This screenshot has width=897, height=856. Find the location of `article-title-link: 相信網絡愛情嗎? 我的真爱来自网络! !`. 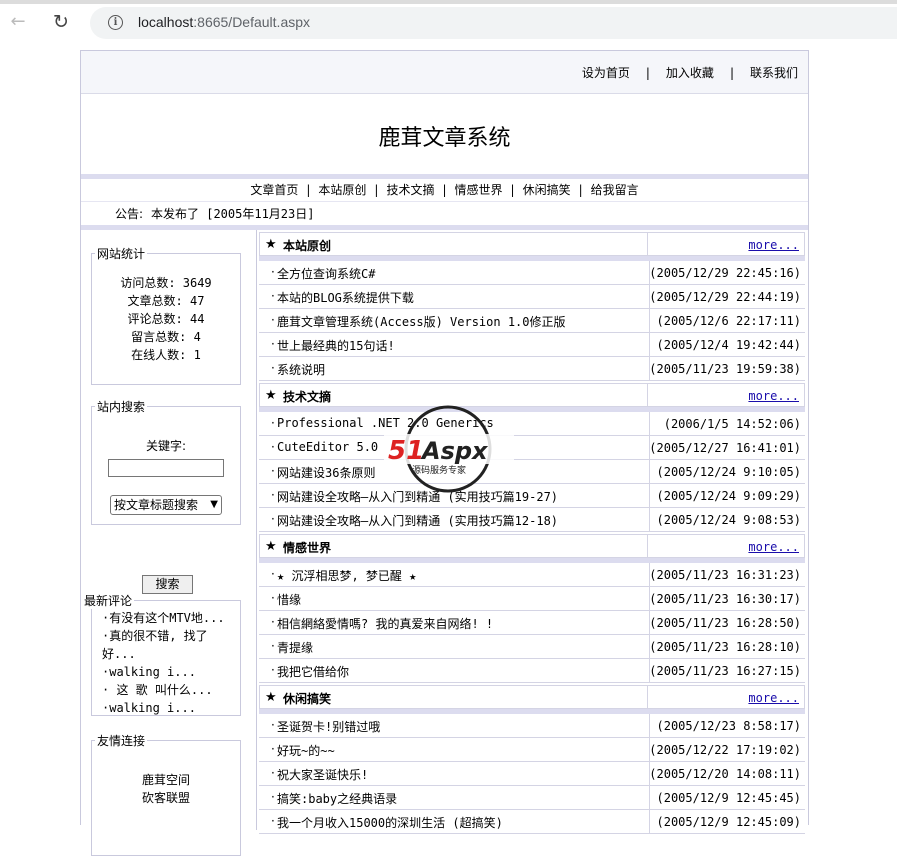

article-title-link: 相信網絡愛情嗎? 我的真爱来自网络! ! is located at coordinates (385, 623).